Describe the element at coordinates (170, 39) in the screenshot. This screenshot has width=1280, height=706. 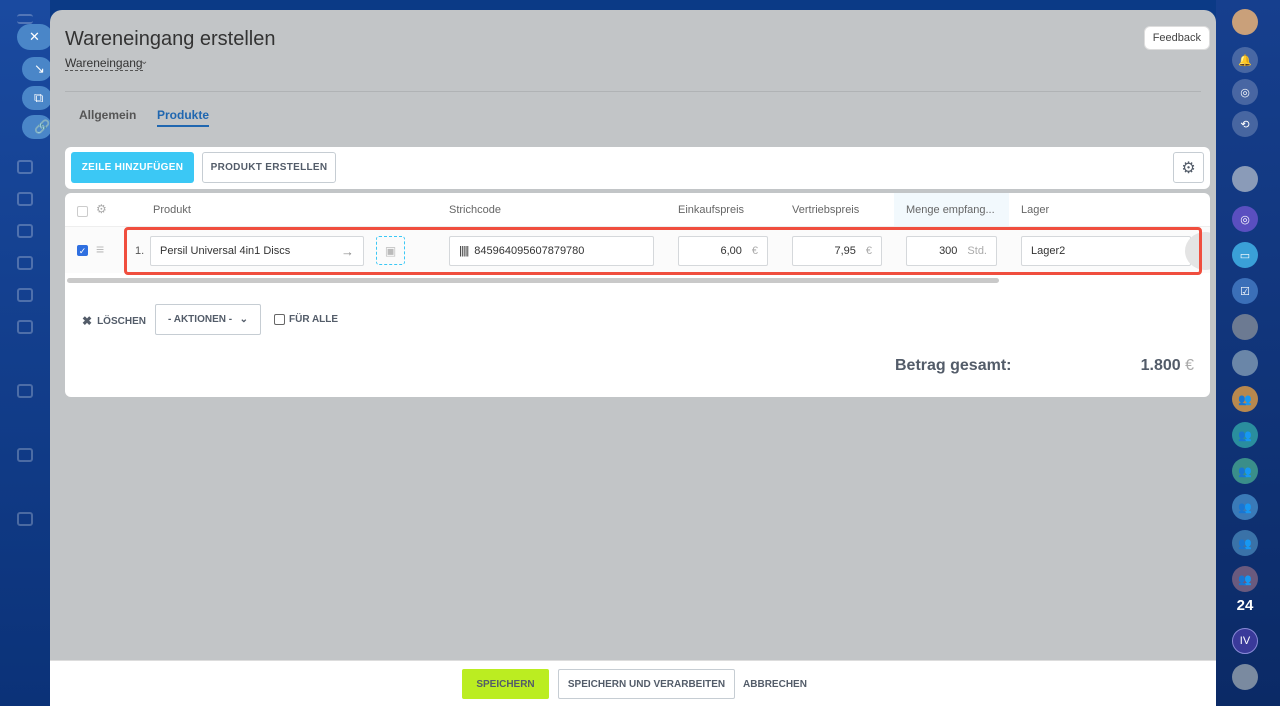
I see `page-title: Wareneingang erstellen` at that location.